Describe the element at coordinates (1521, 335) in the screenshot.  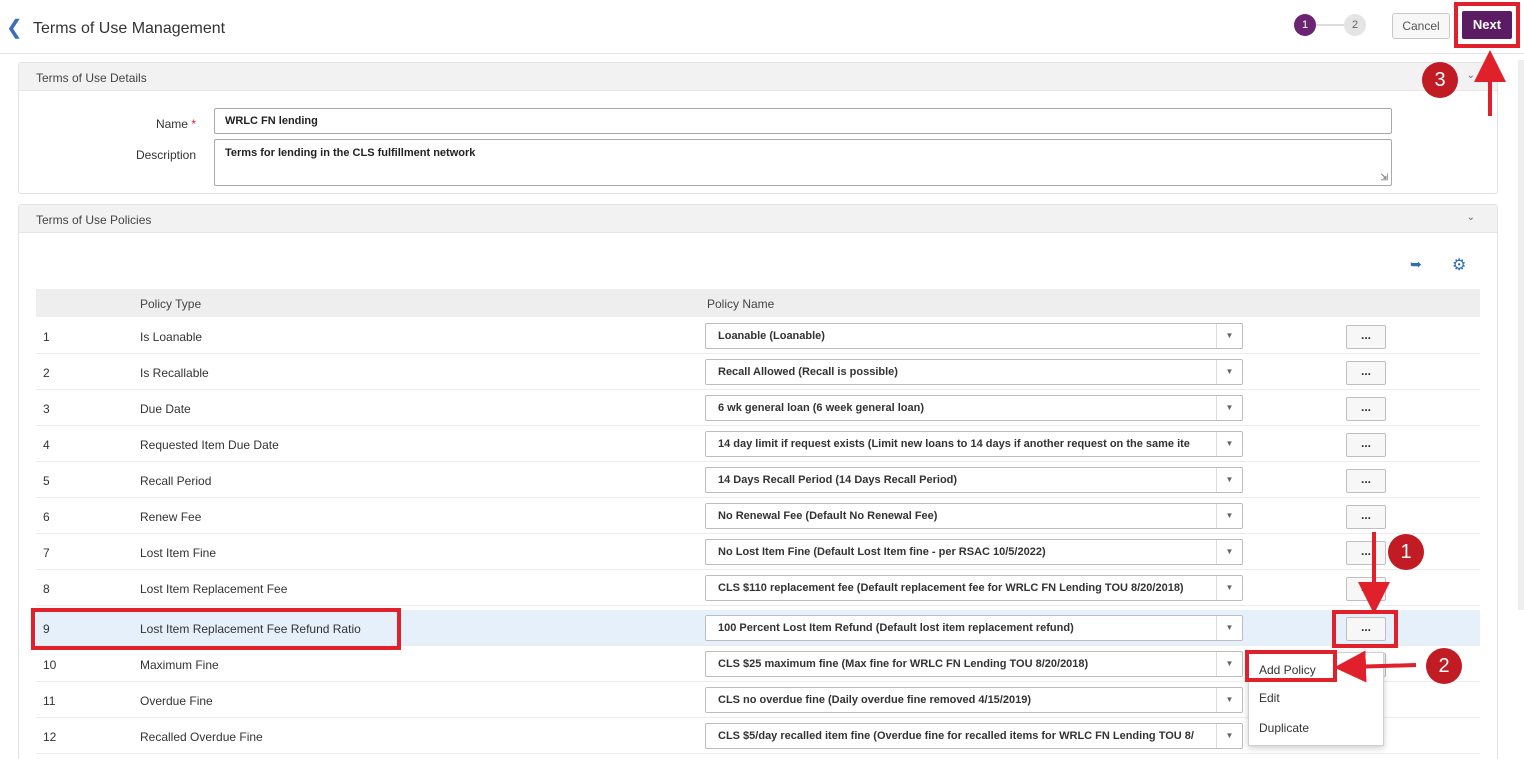
I see `scrollbar` at that location.